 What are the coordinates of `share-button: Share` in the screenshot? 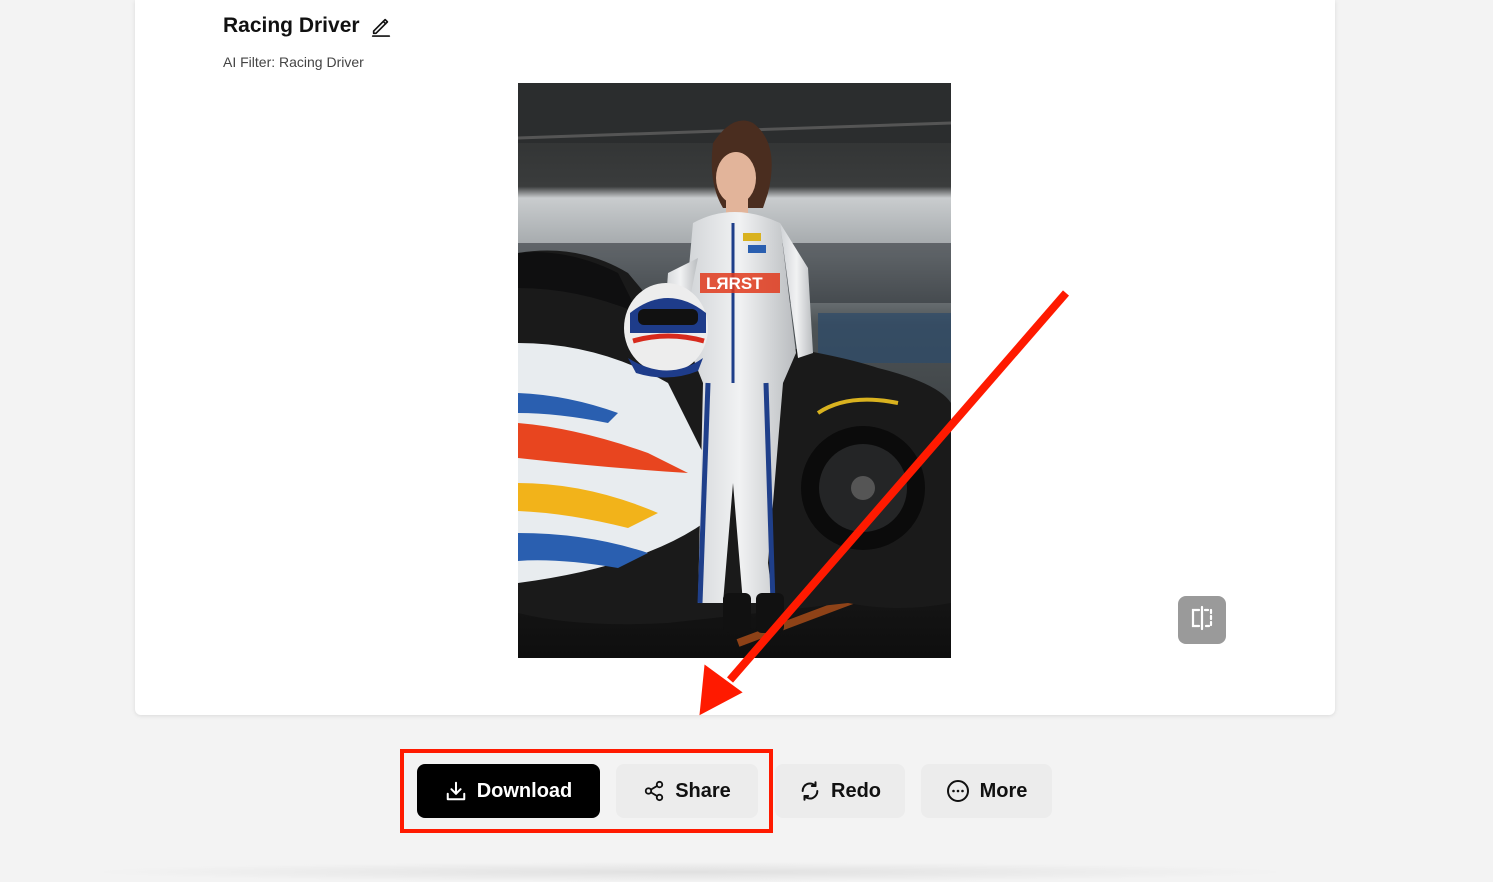 It's located at (687, 791).